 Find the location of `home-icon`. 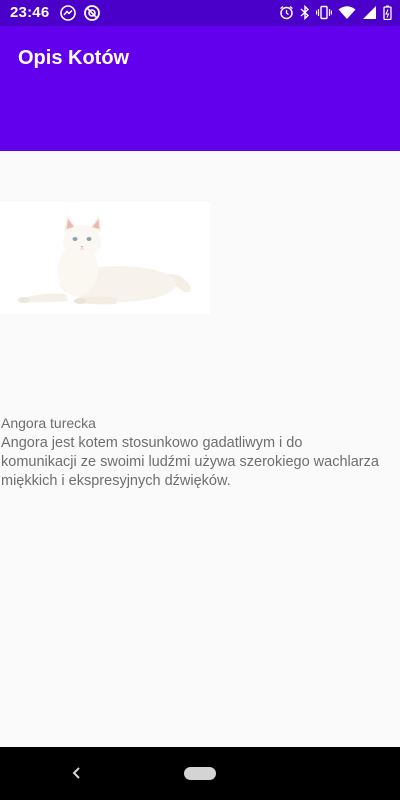

home-icon is located at coordinates (200, 773).